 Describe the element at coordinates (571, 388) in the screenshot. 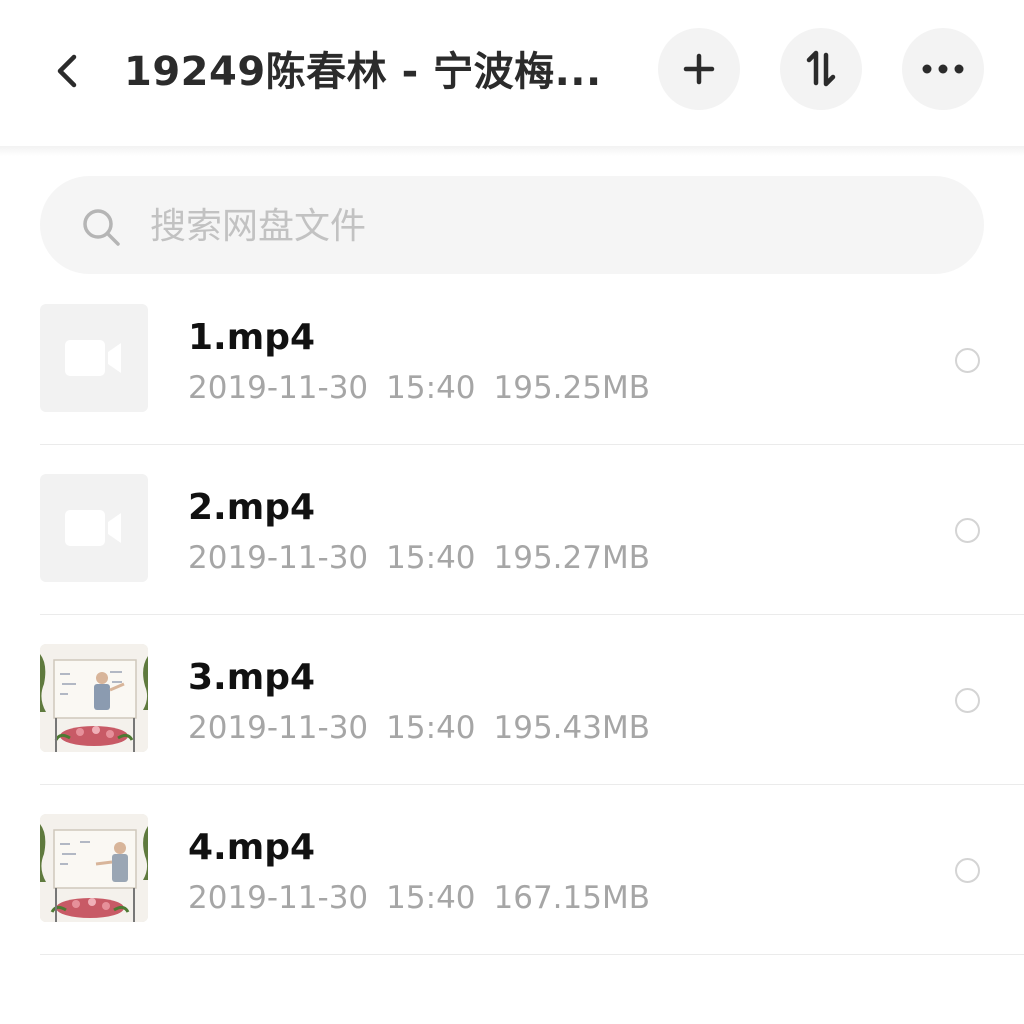

I see `file-size: 195.25MB` at that location.